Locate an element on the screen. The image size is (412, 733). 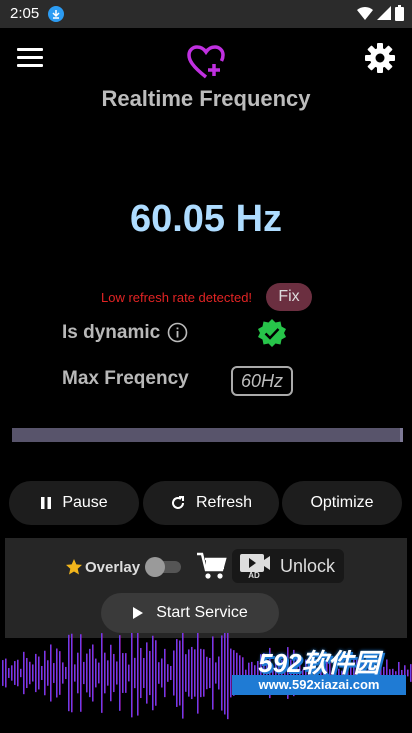
refresh-button: Refresh is located at coordinates (211, 503).